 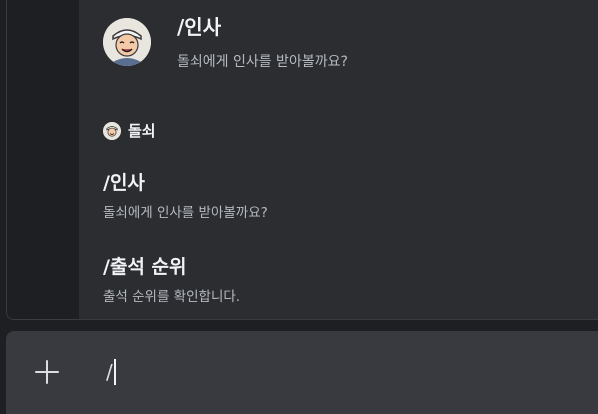 What do you see at coordinates (142, 131) in the screenshot?
I see `bot-name: 돌쇠` at bounding box center [142, 131].